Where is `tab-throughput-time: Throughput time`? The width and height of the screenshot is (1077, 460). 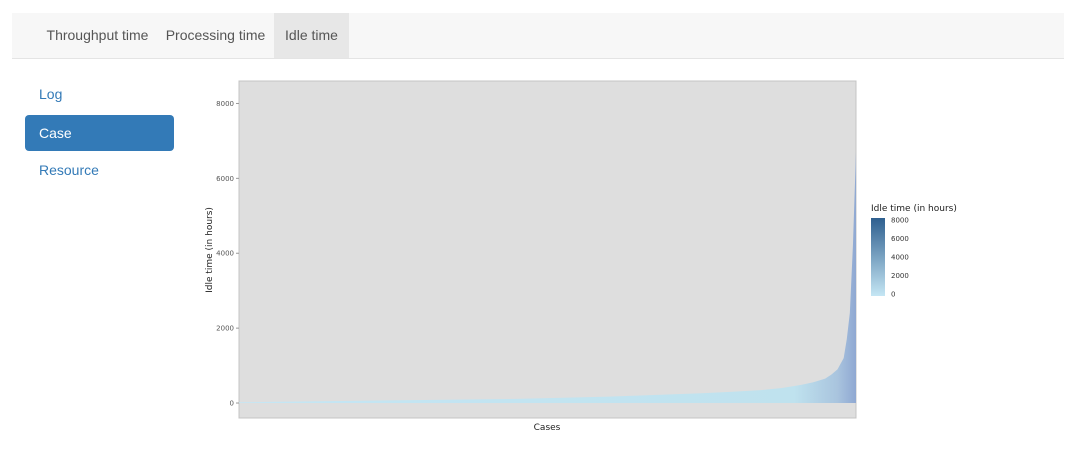
tab-throughput-time: Throughput time is located at coordinates (97, 35).